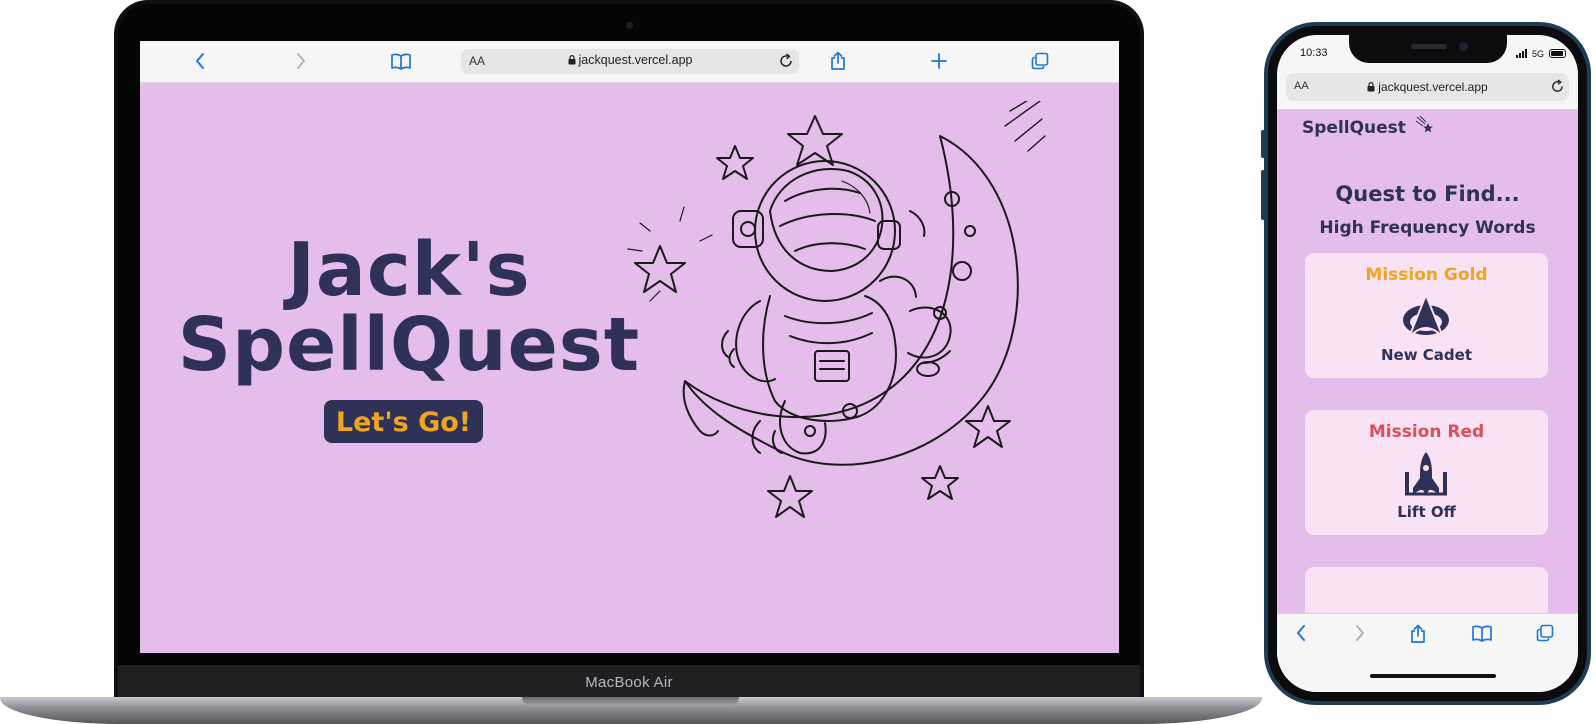 The height and width of the screenshot is (724, 1596). What do you see at coordinates (409, 345) in the screenshot?
I see `hero-title-line2: SpellQuest` at bounding box center [409, 345].